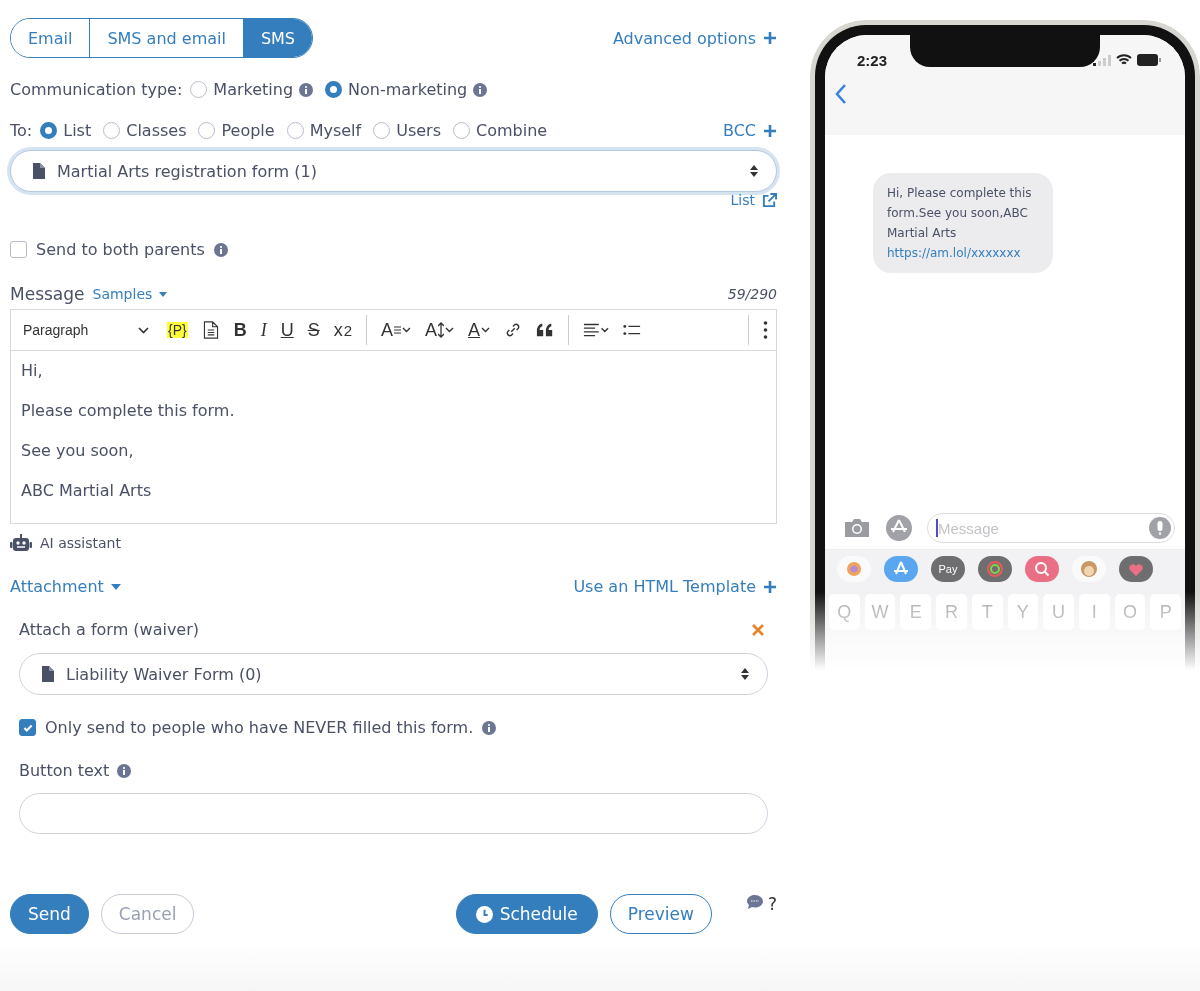 The image size is (1200, 991). I want to click on font-color-button: A, so click(479, 330).